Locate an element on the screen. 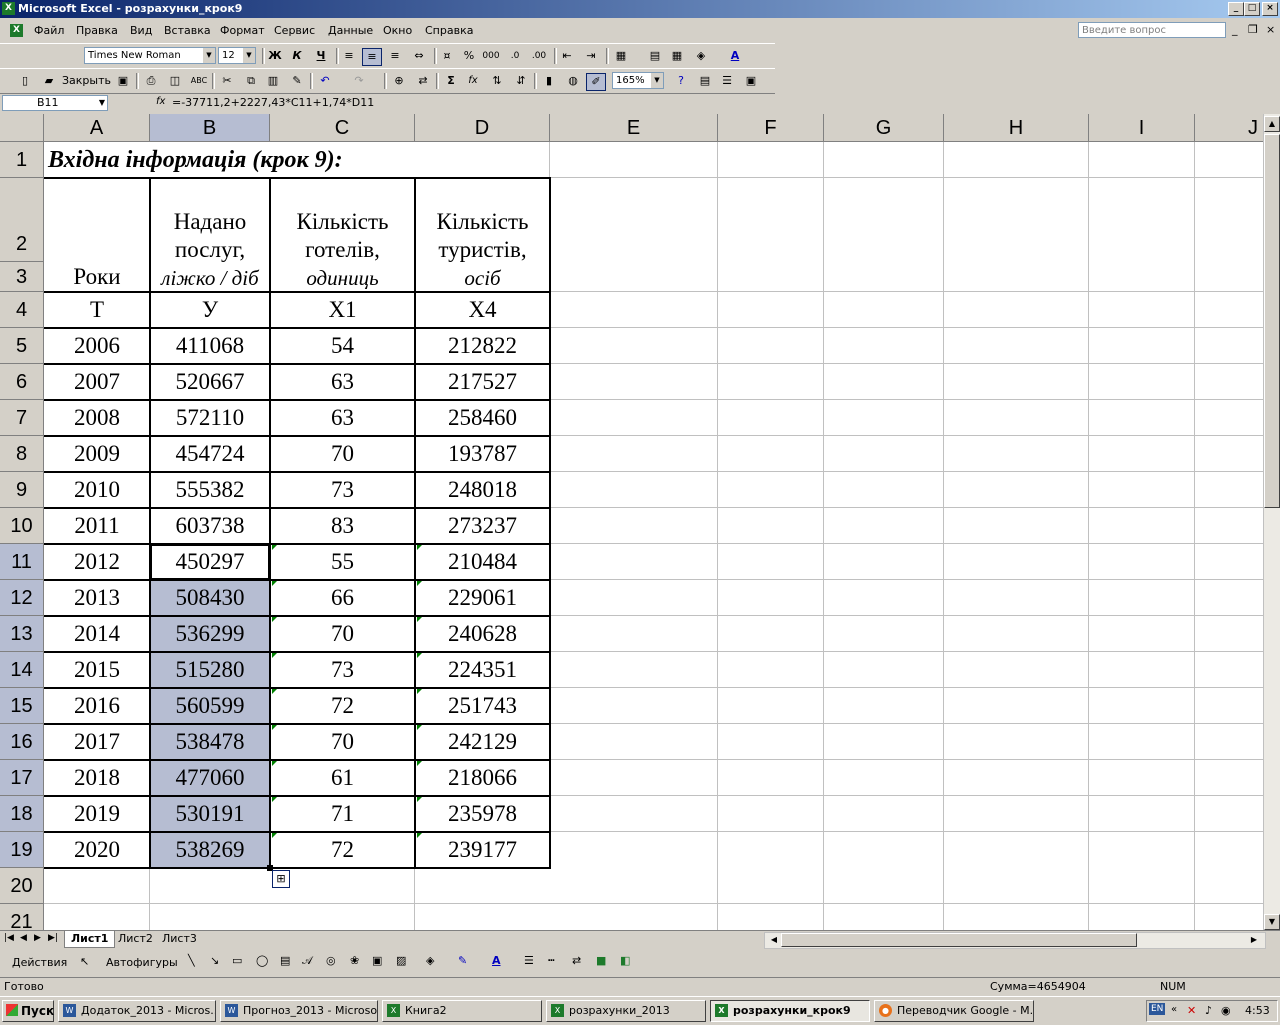 Image resolution: width=1280 pixels, height=1025 pixels. column-header-f: F is located at coordinates (771, 128).